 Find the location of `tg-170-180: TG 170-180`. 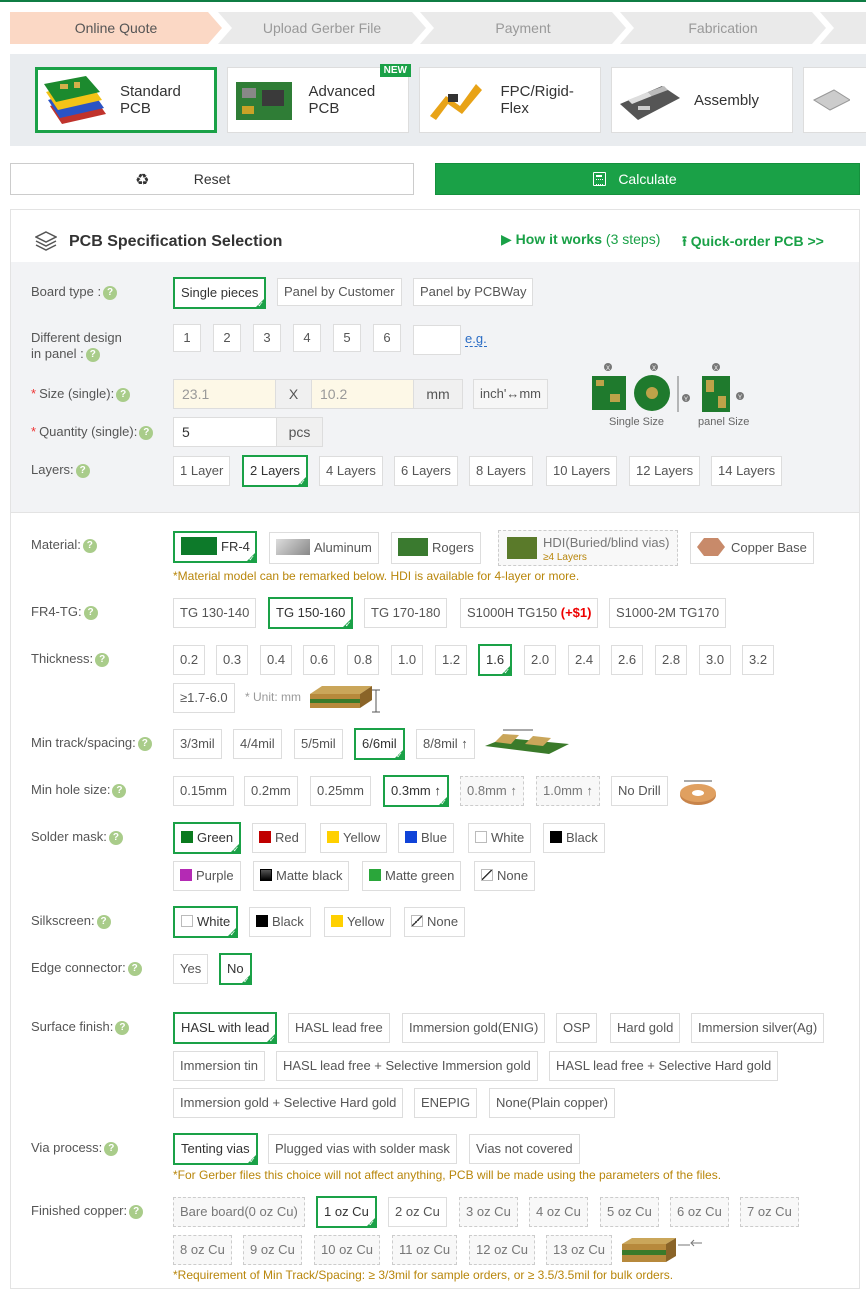

tg-170-180: TG 170-180 is located at coordinates (406, 613).